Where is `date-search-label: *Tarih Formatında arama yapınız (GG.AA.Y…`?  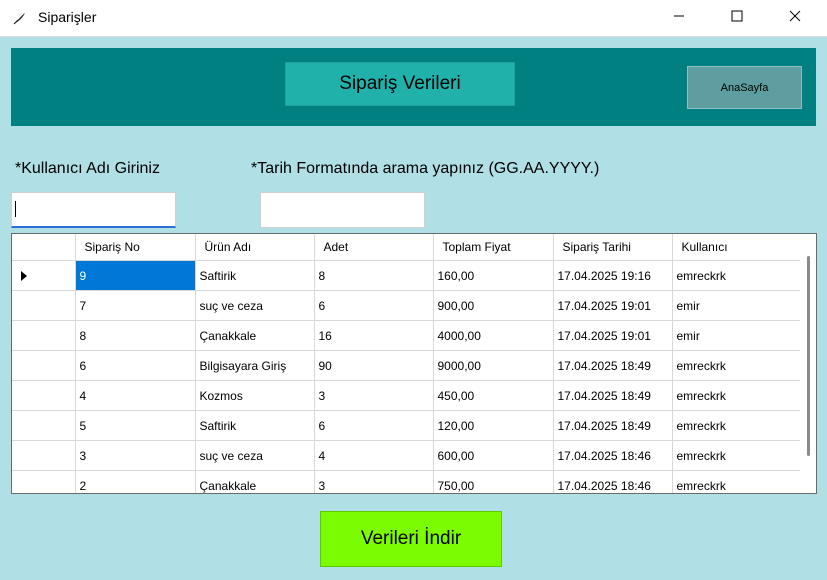 date-search-label: *Tarih Formatında arama yapınız (GG.AA.Y… is located at coordinates (425, 168).